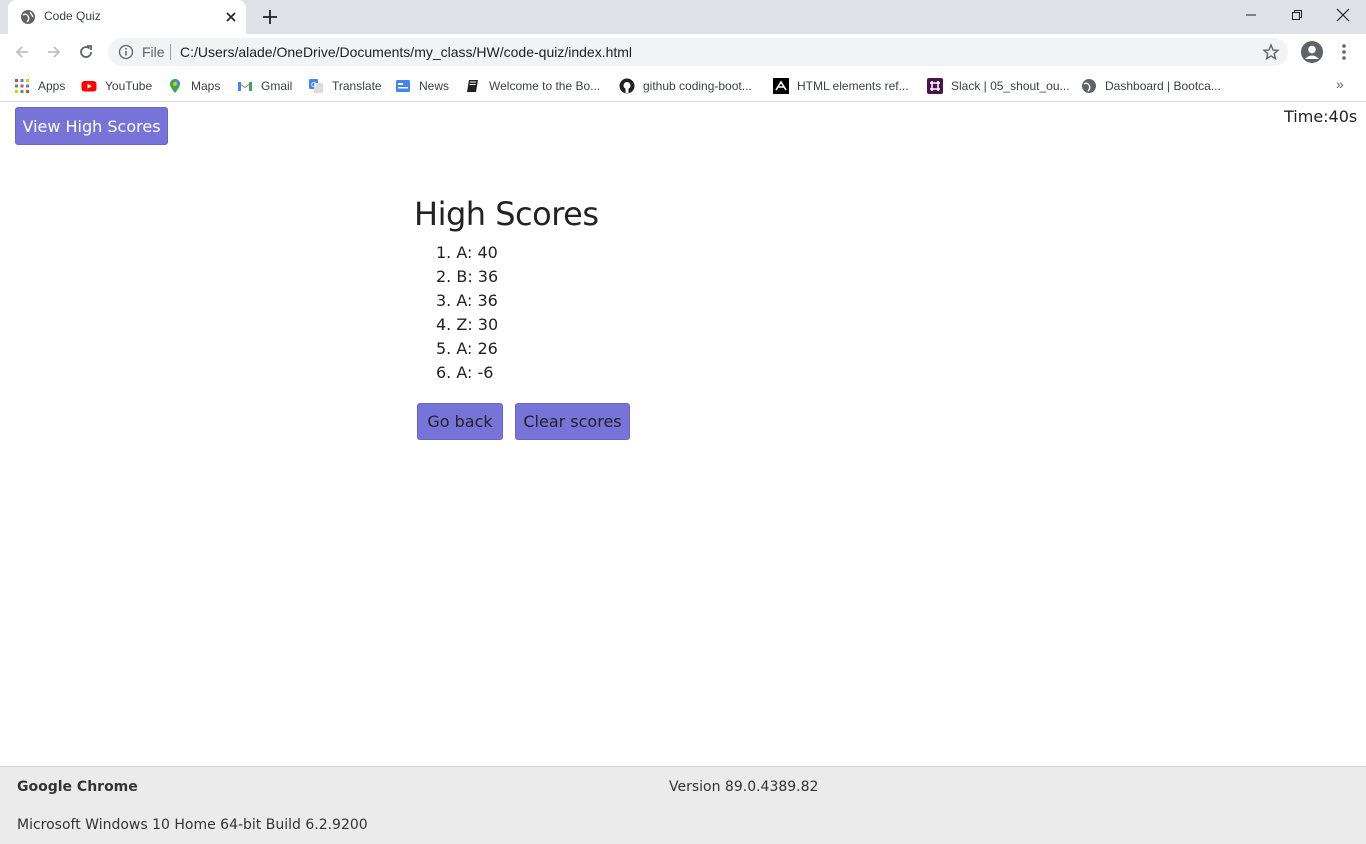 This screenshot has height=844, width=1366. What do you see at coordinates (627, 86) in the screenshot?
I see `github-icon` at bounding box center [627, 86].